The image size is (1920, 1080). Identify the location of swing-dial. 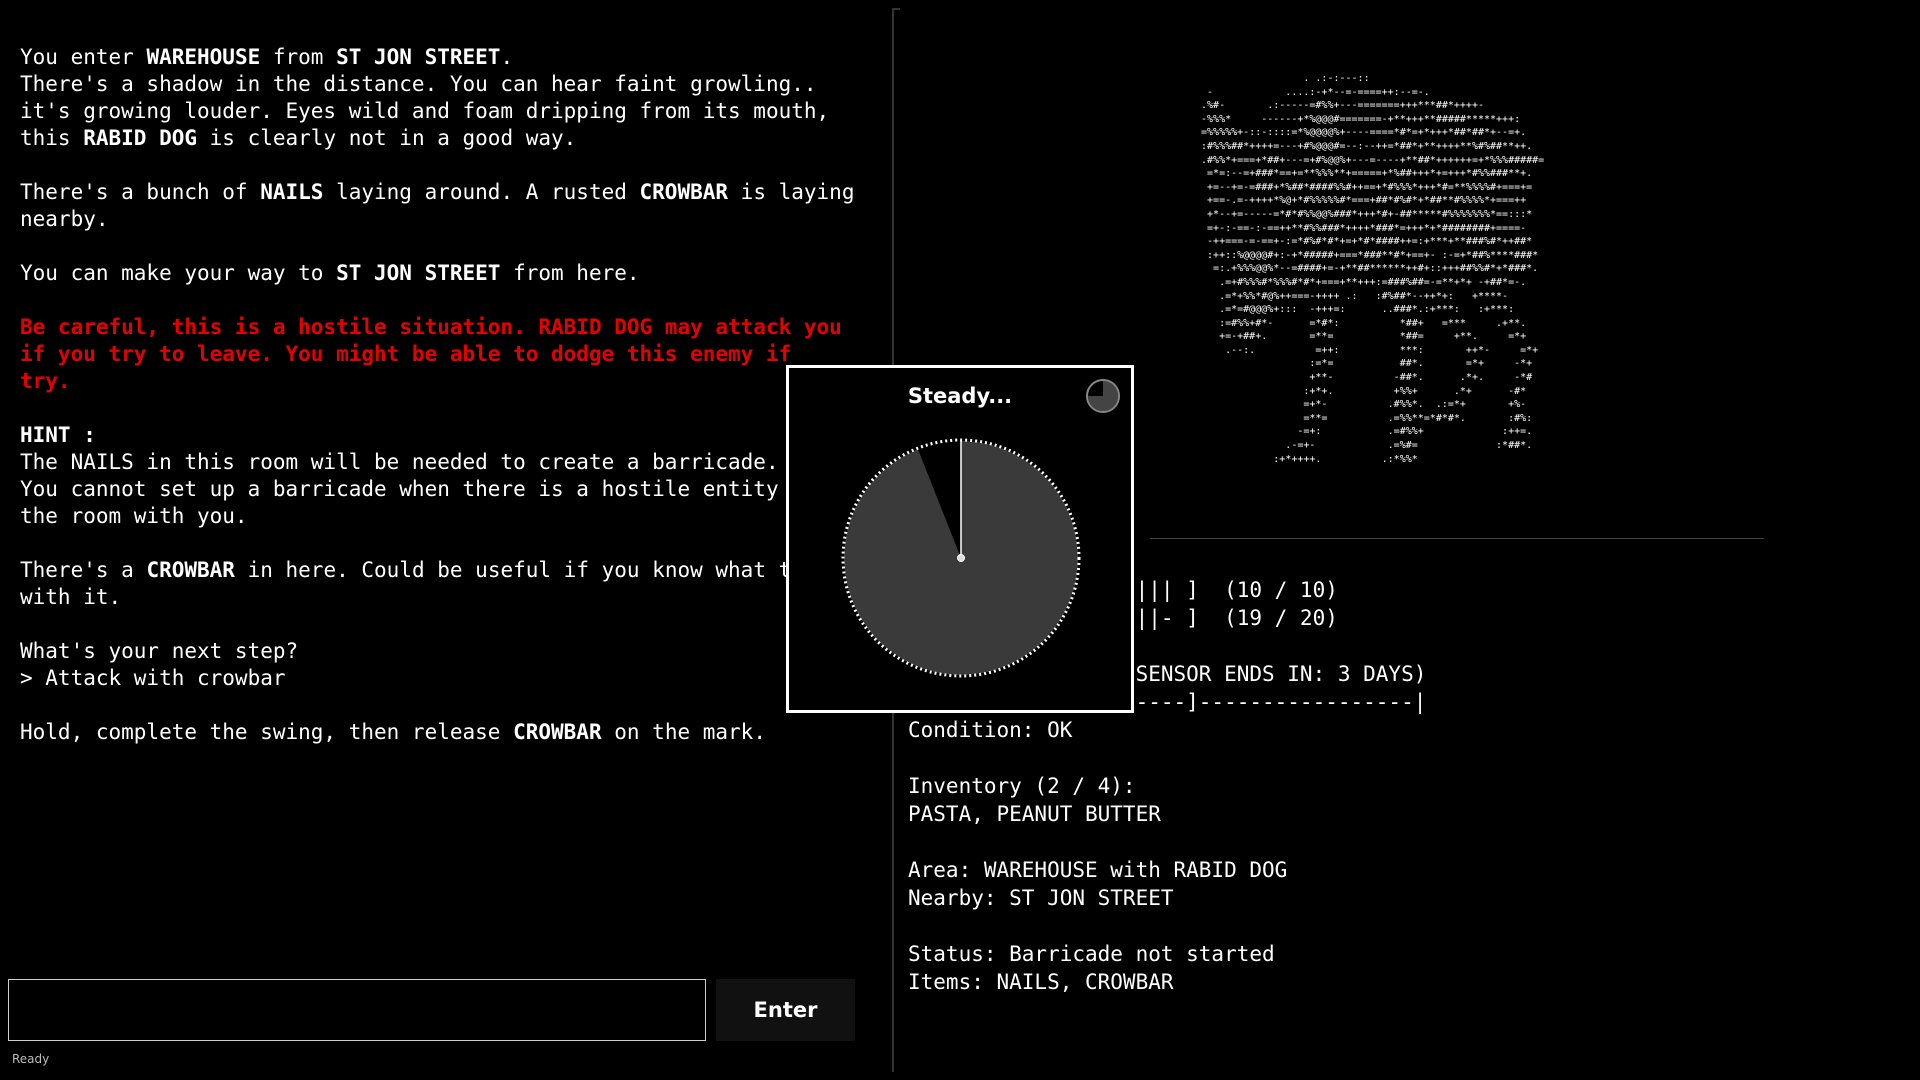
(961, 558).